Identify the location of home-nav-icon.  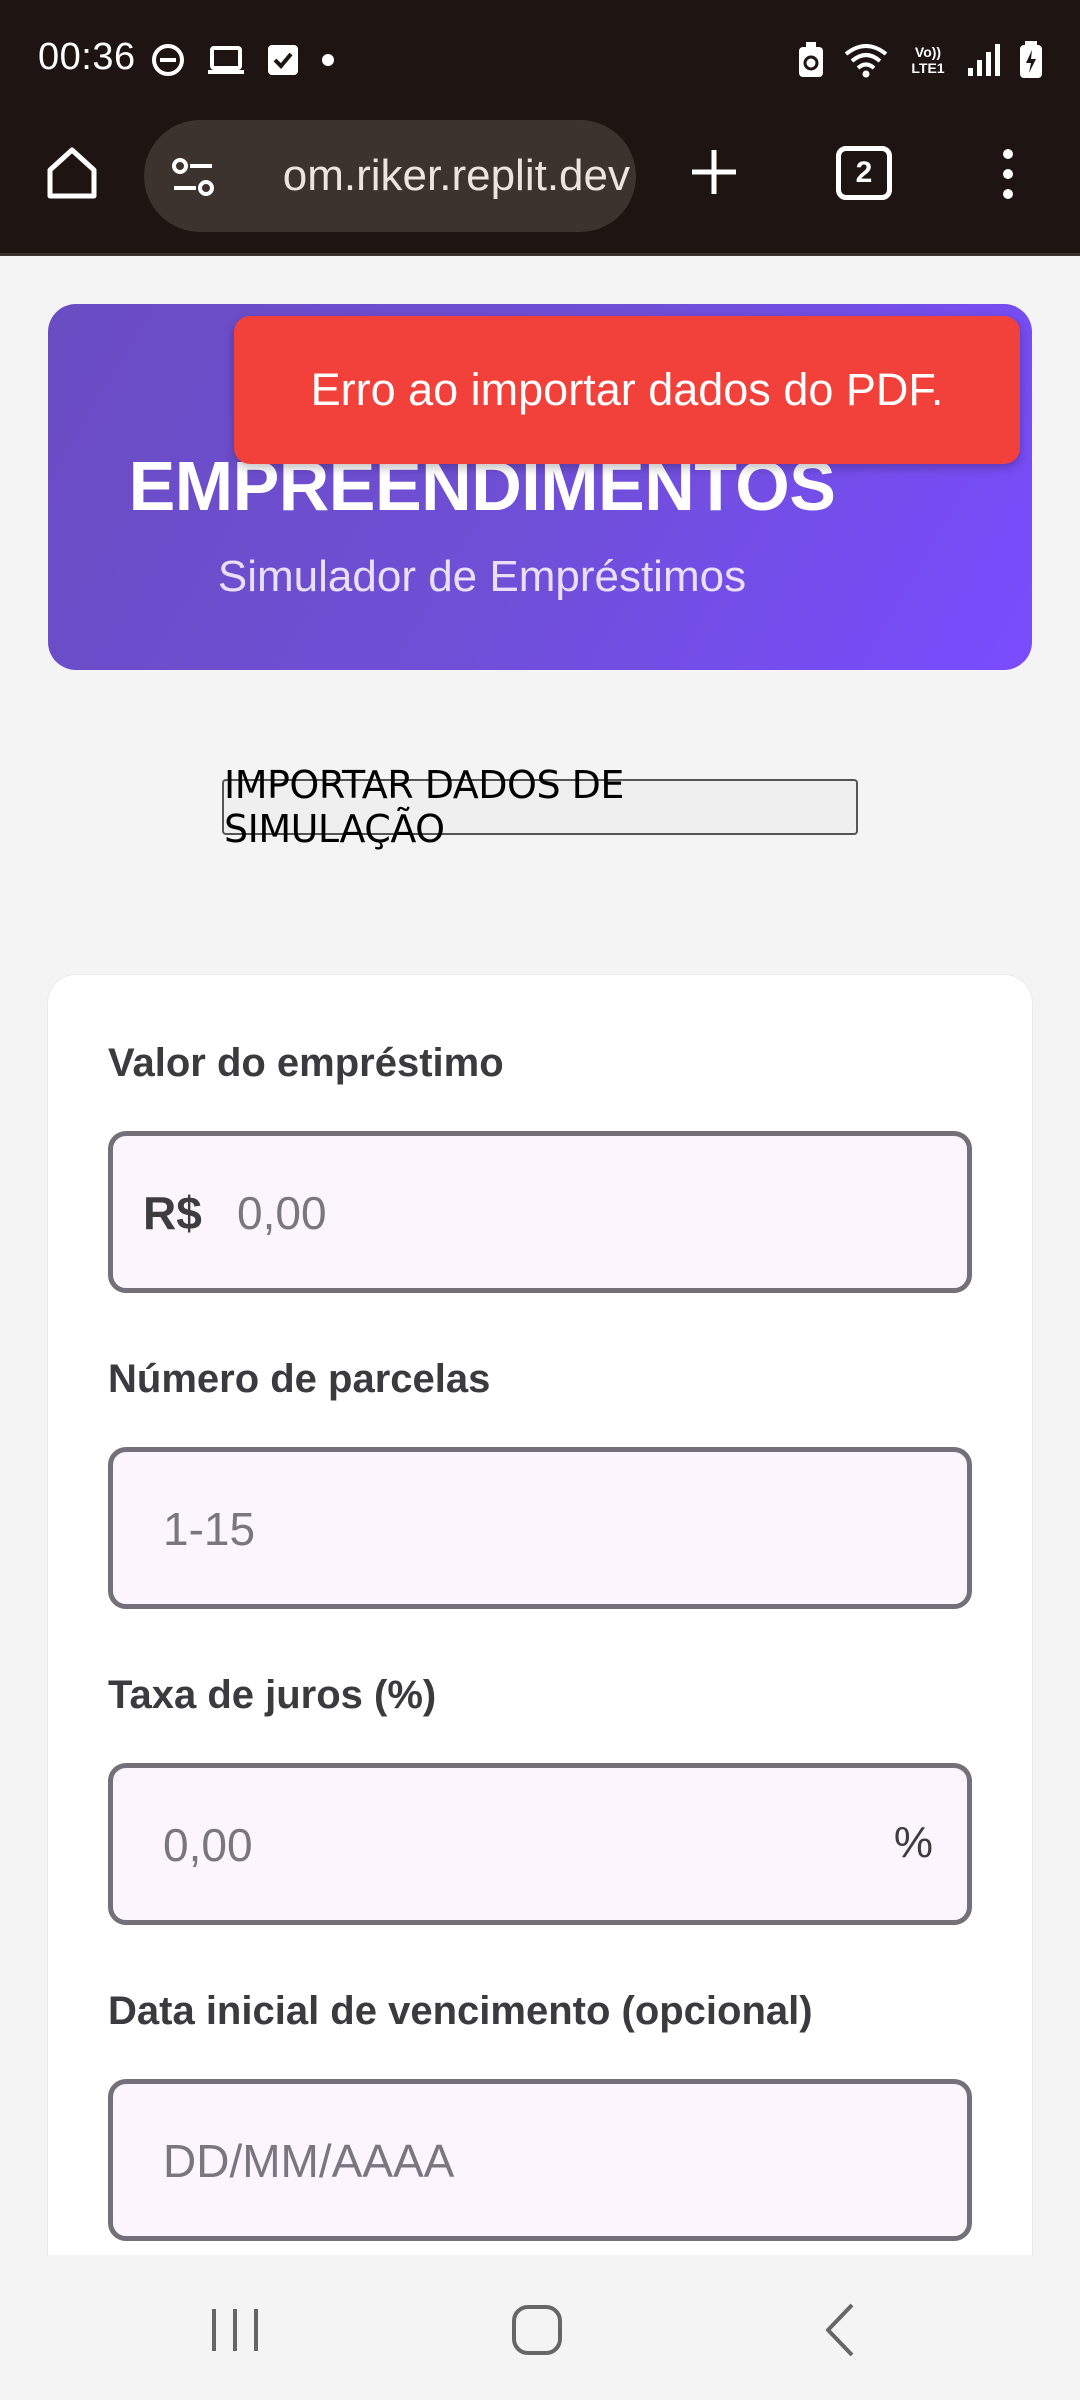
(537, 2330).